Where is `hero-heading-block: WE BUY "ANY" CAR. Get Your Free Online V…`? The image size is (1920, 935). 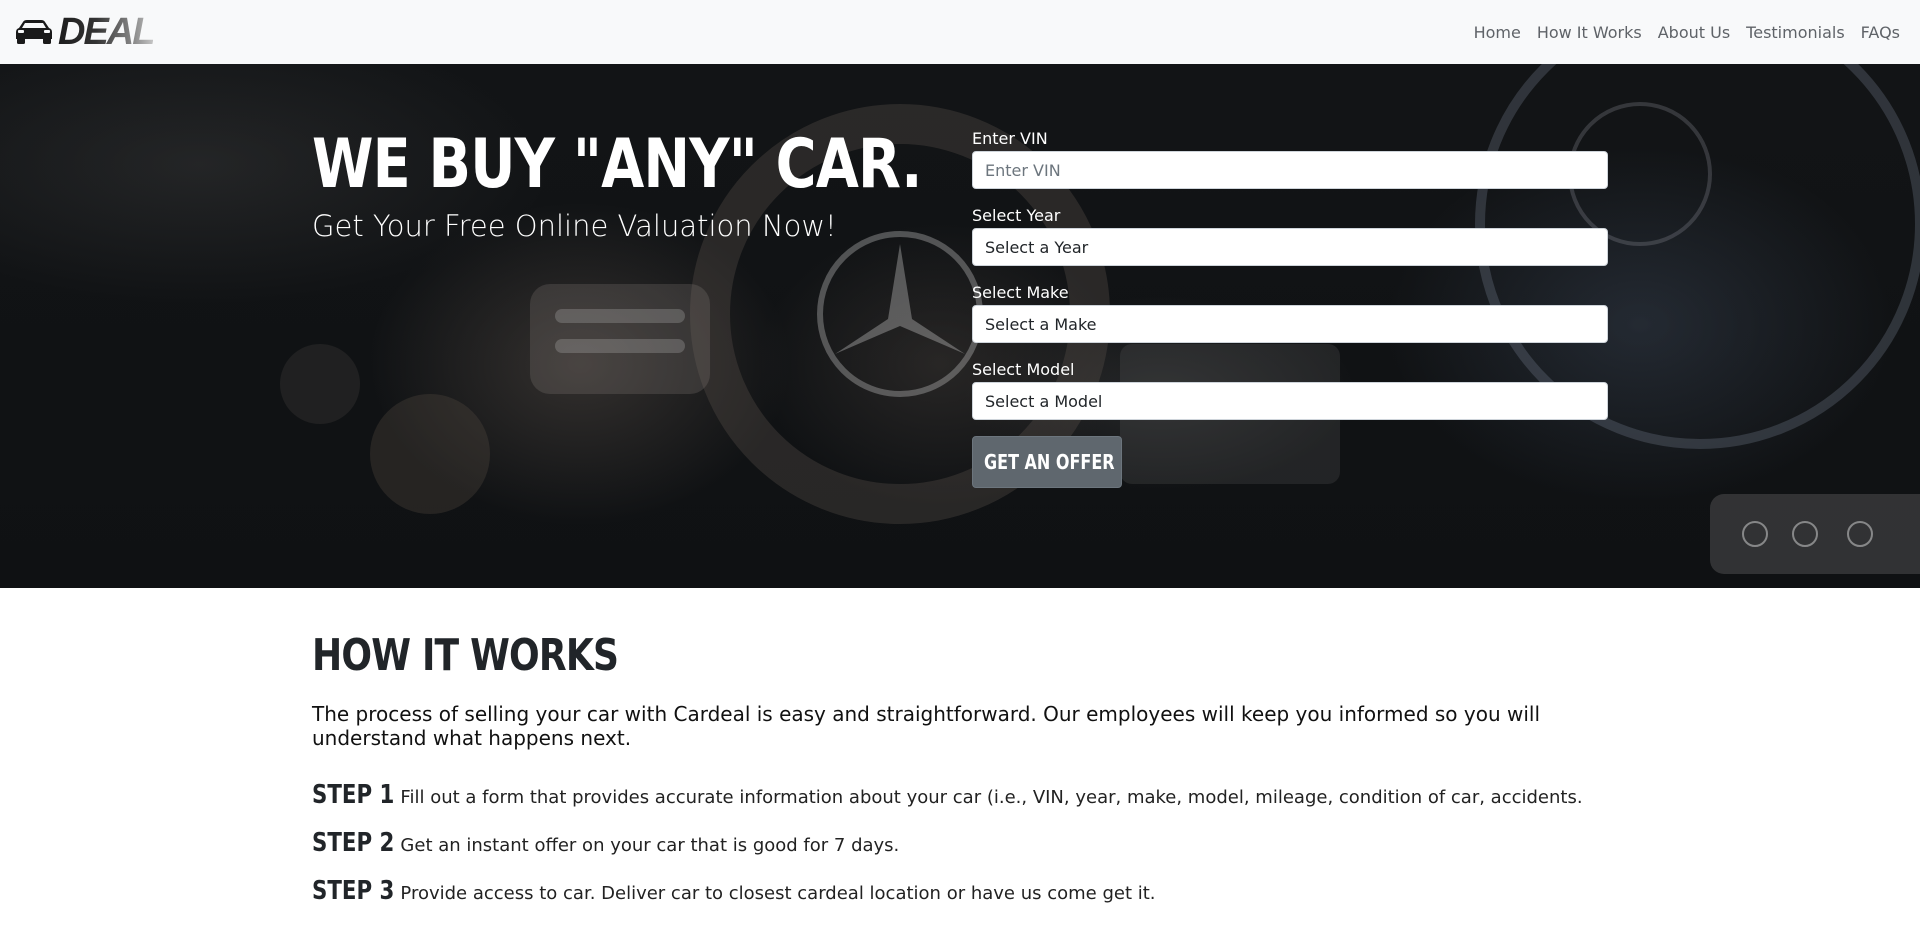 hero-heading-block: WE BUY "ANY" CAR. Get Your Free Online V… is located at coordinates (683, 184).